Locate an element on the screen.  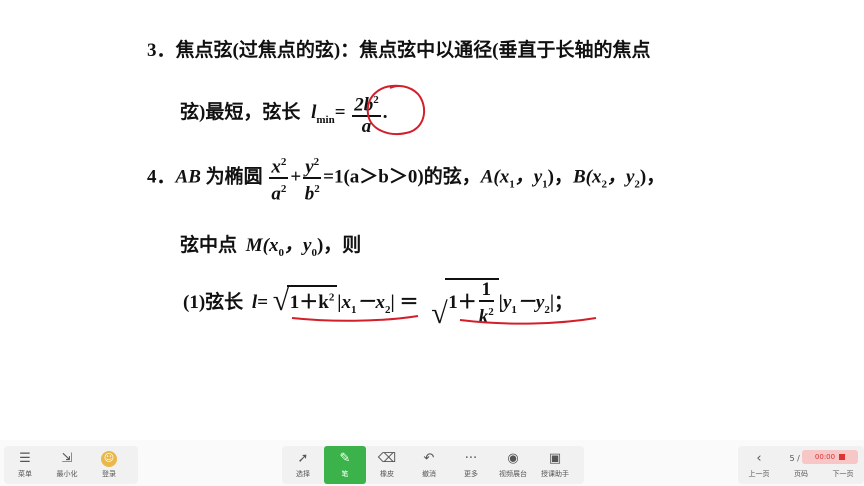
chevron-left-icon: ‹ is located at coordinates (759, 458).